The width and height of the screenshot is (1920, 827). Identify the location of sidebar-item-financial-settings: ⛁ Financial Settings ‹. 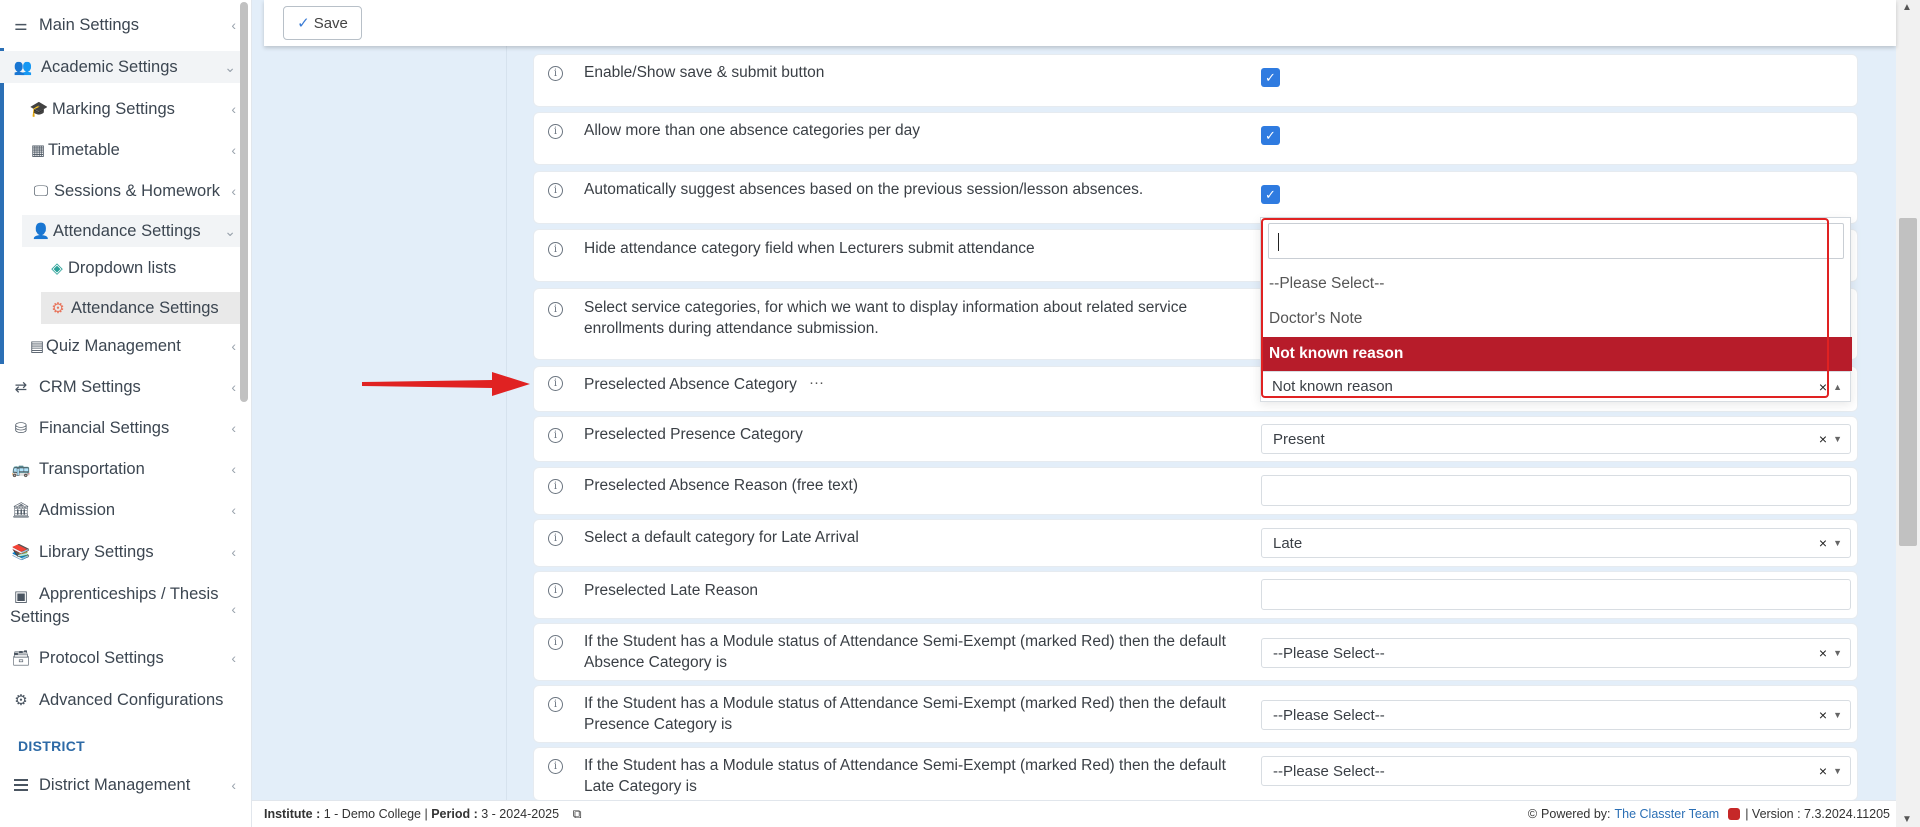
(120, 428).